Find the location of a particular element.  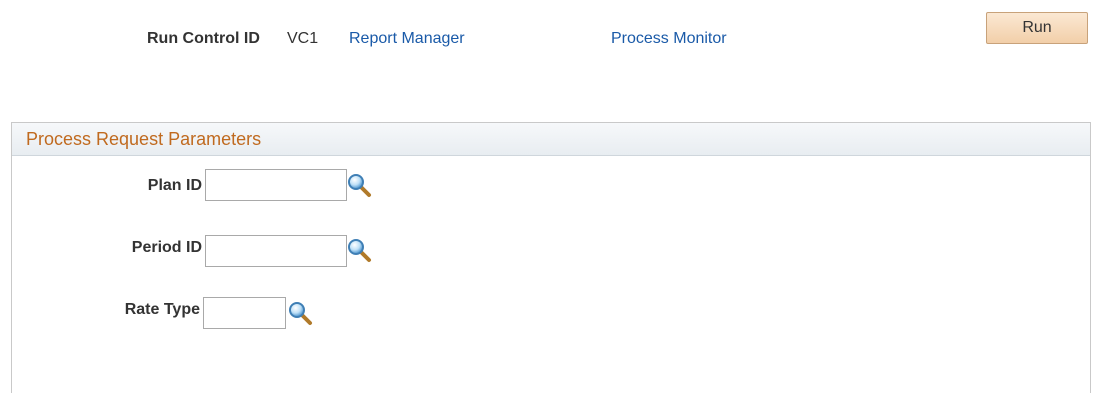

group-title: Process Request Parameters is located at coordinates (551, 139).